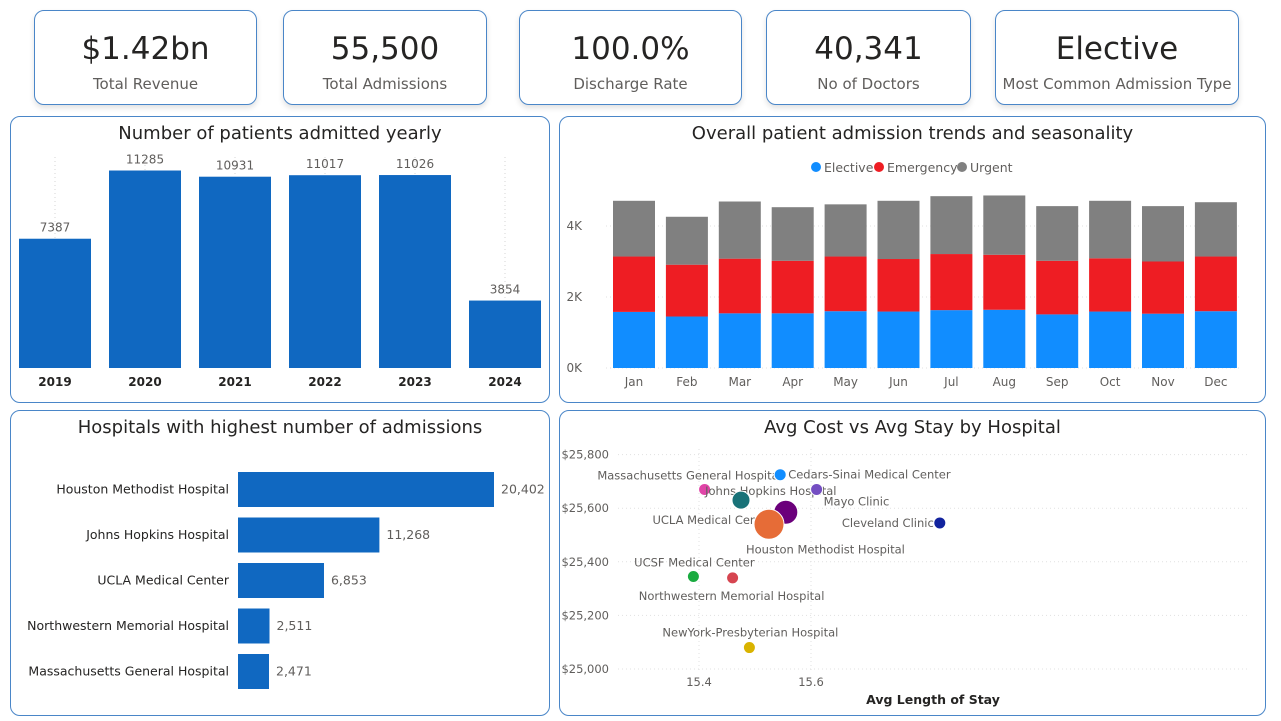 This screenshot has height=721, width=1281. I want to click on bar-Aug-emergency, so click(1004, 282).